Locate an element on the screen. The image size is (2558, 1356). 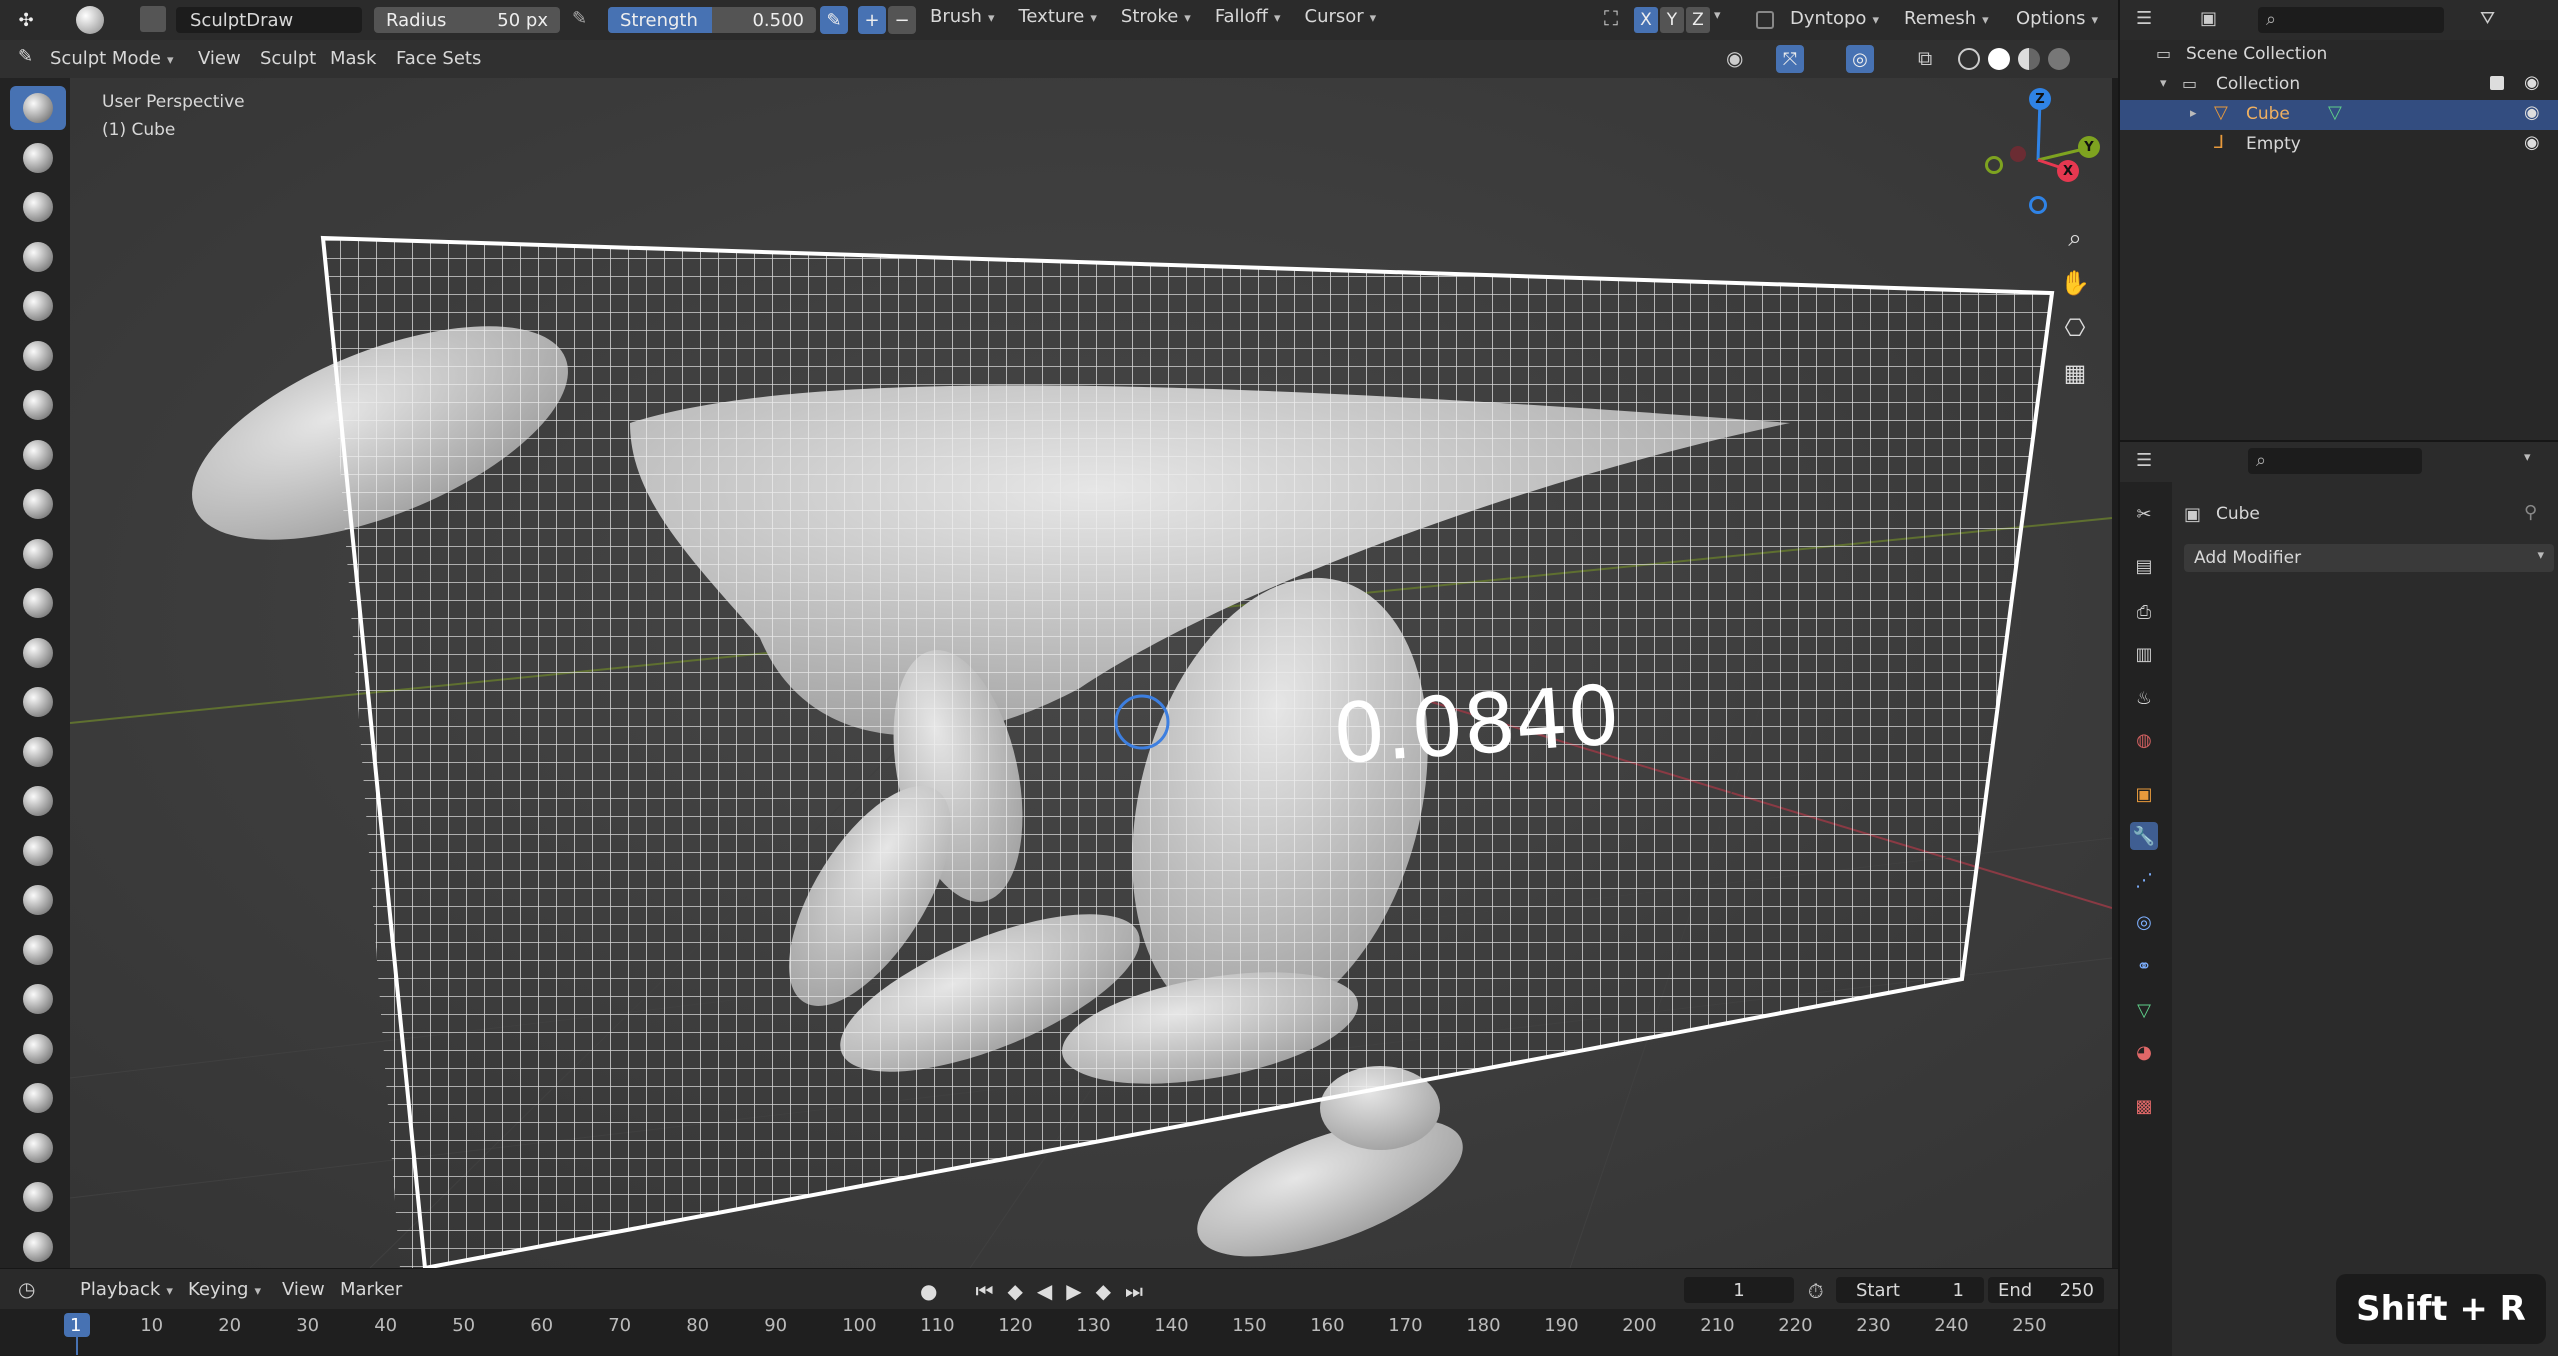
outliner-search: ⌕ is located at coordinates (2351, 20).